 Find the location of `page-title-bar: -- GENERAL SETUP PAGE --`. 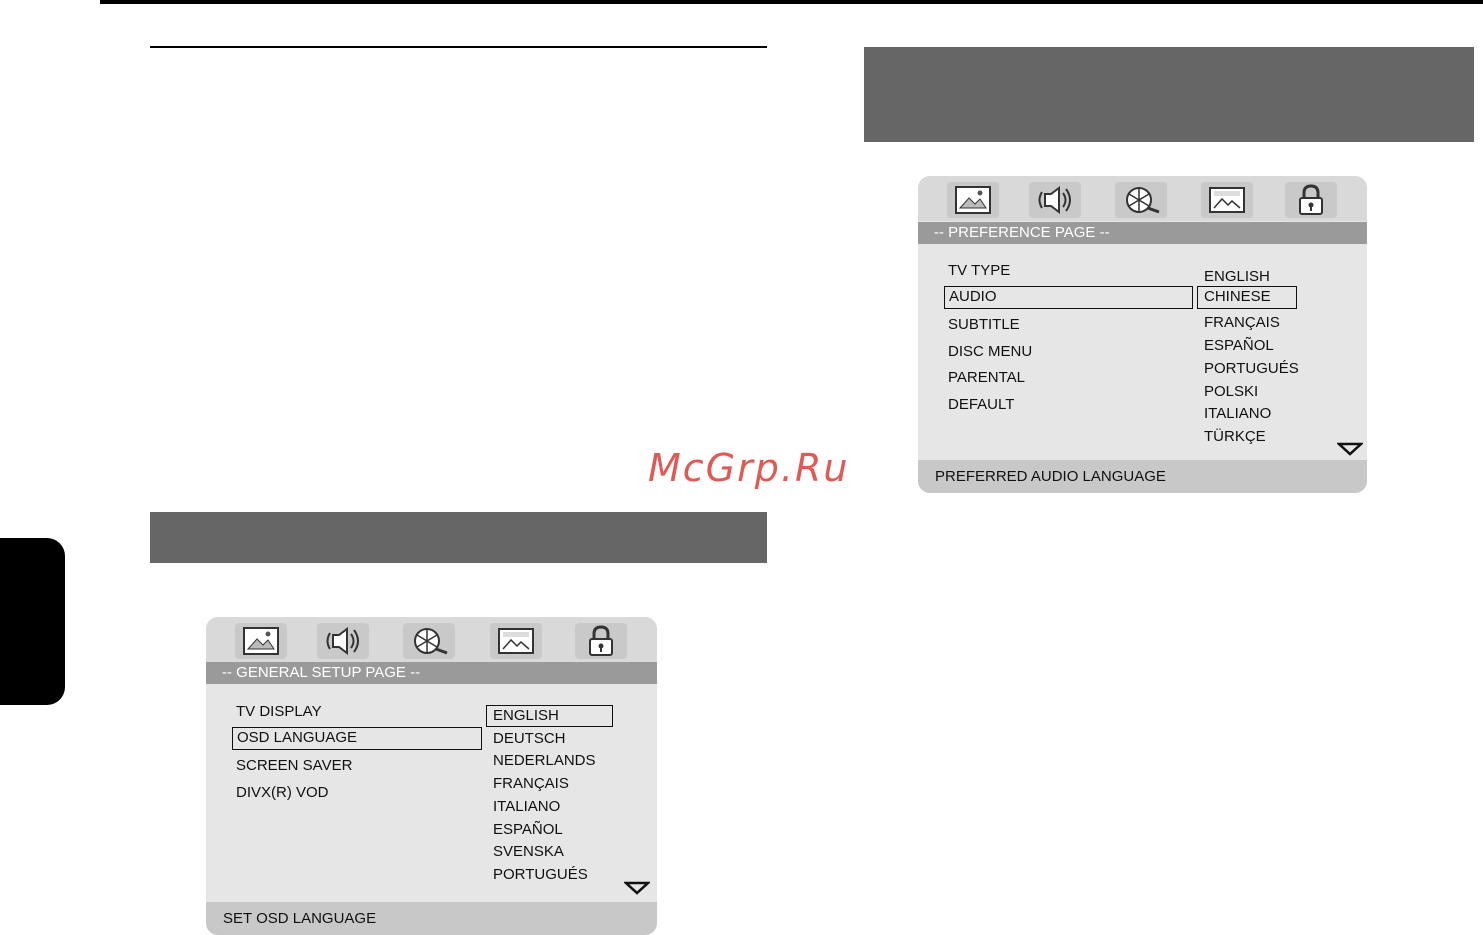

page-title-bar: -- GENERAL SETUP PAGE -- is located at coordinates (431, 673).